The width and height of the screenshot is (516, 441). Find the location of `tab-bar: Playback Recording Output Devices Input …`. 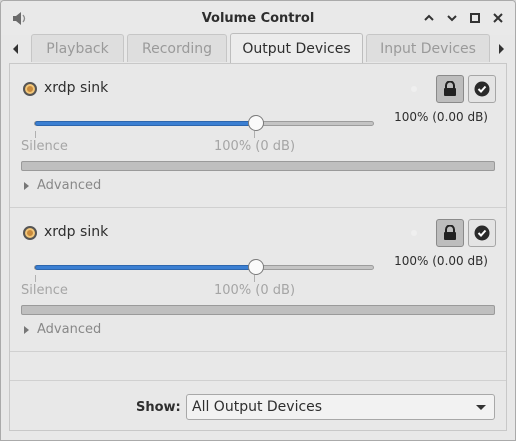

tab-bar: Playback Recording Output Devices Input … is located at coordinates (258, 48).